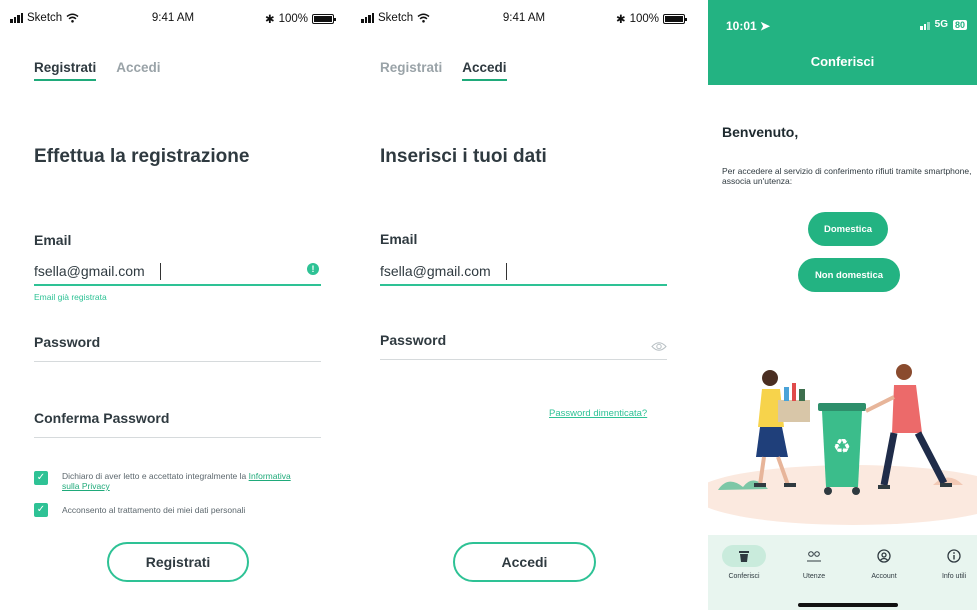  I want to click on domestic-button: Domestica, so click(848, 229).